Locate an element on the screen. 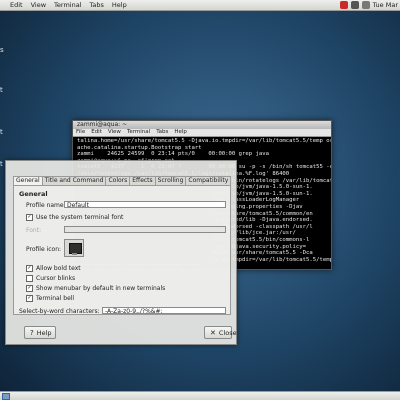 The image size is (400, 400). tab-compatibility: Compatibility is located at coordinates (208, 180).